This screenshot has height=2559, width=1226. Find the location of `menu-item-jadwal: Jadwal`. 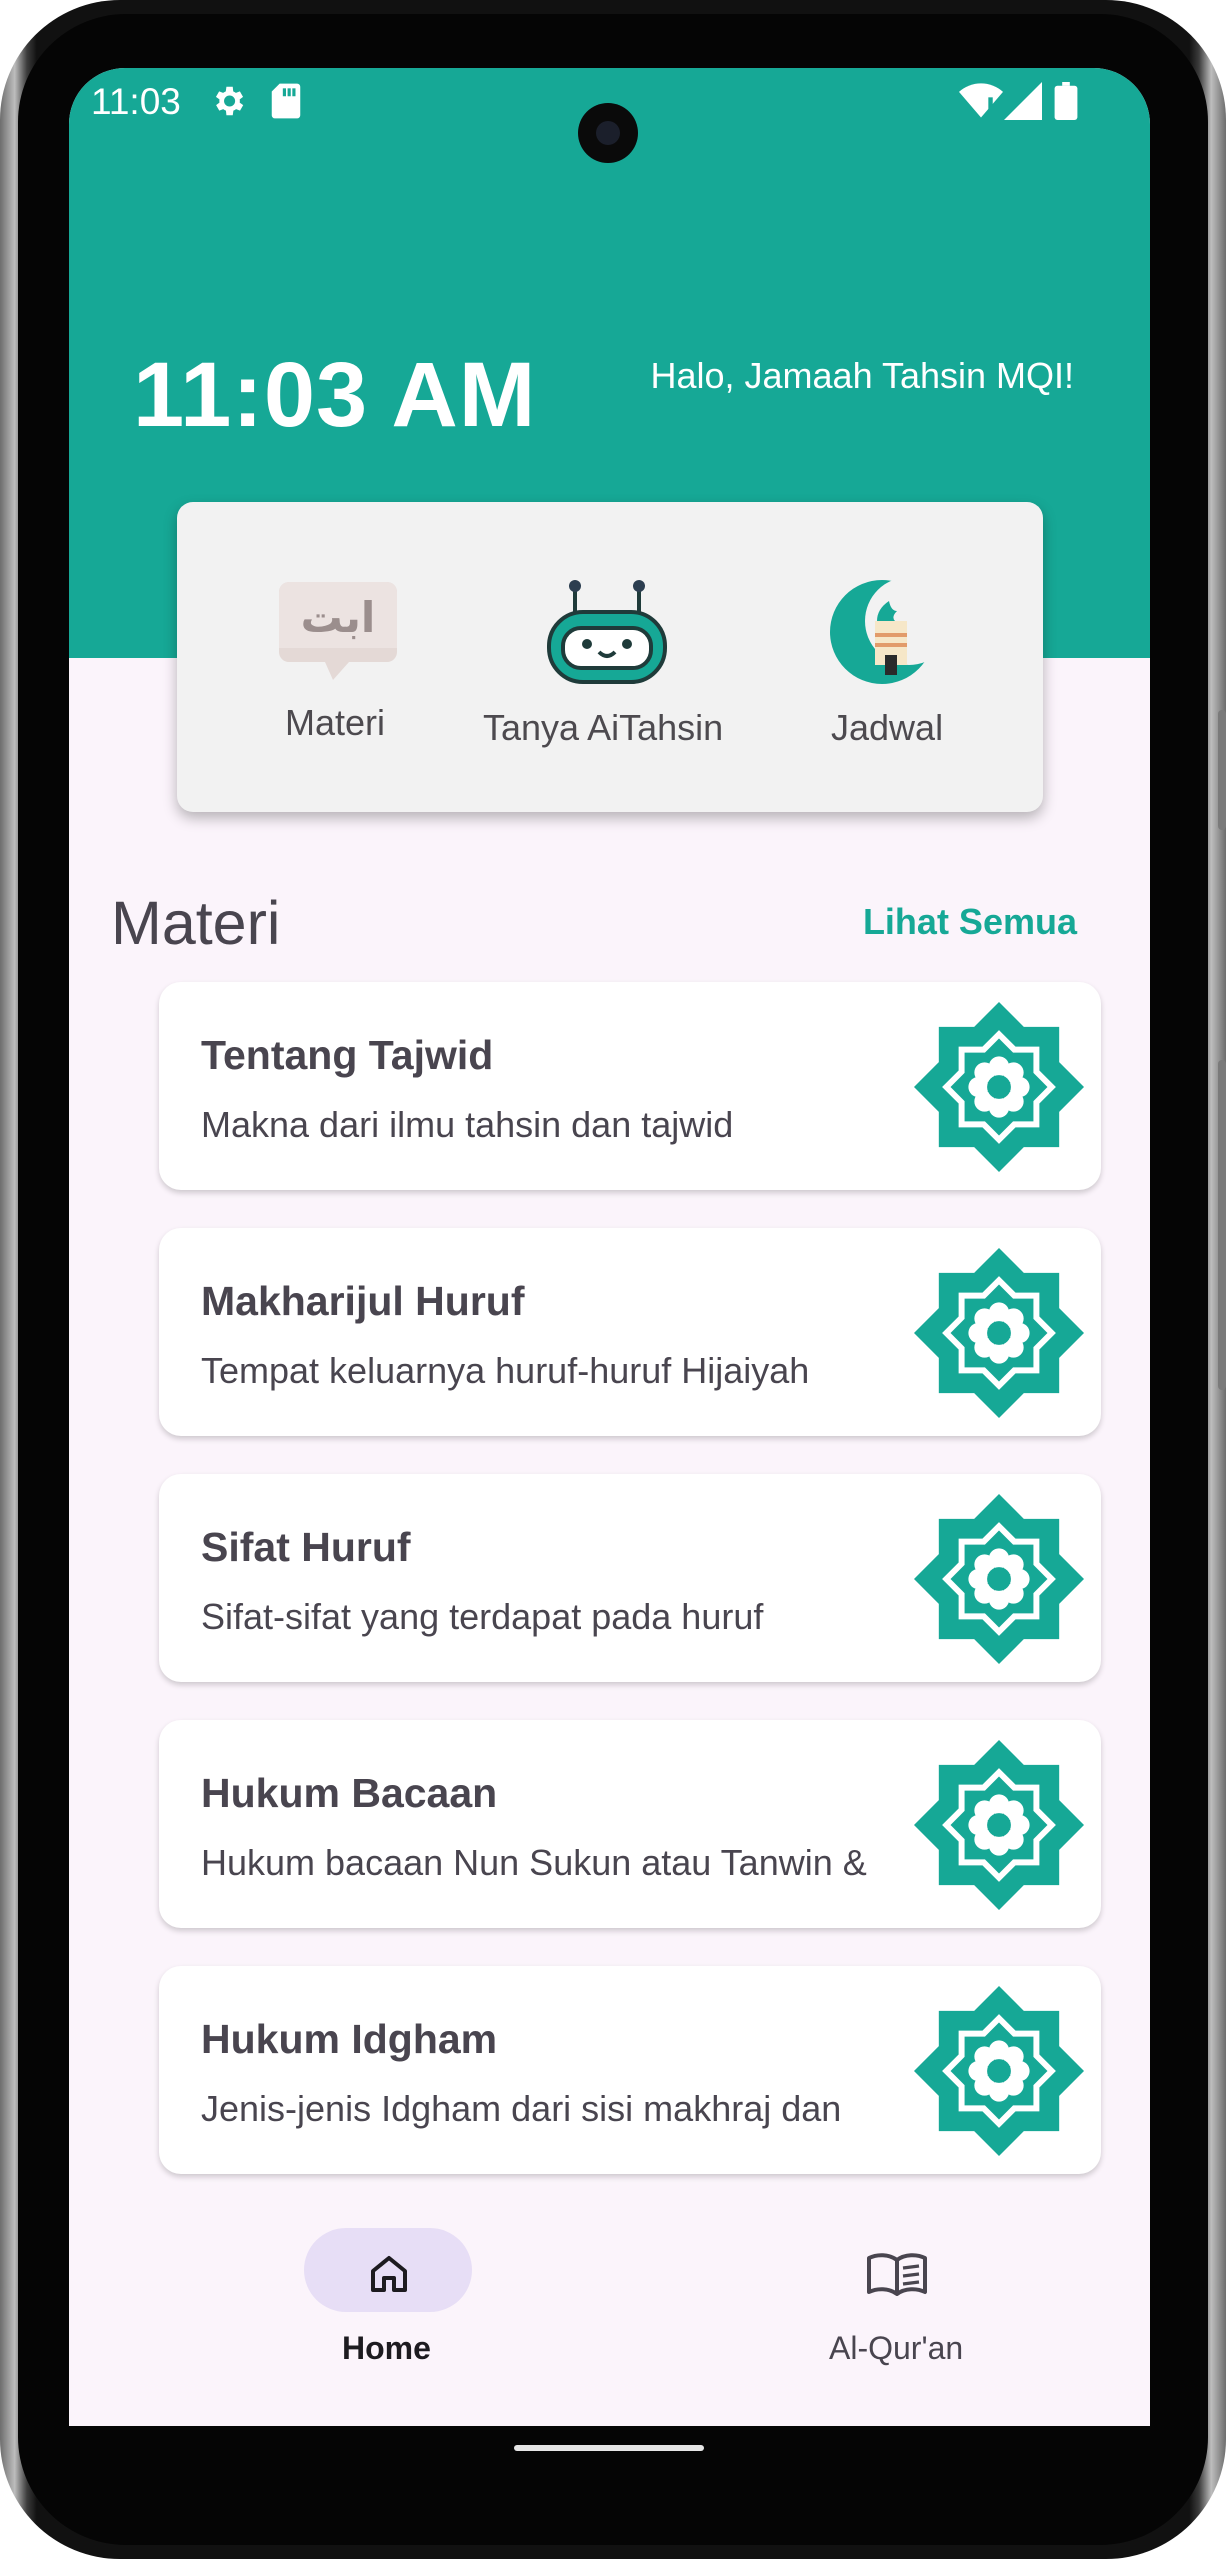

menu-item-jadwal: Jadwal is located at coordinates (887, 657).